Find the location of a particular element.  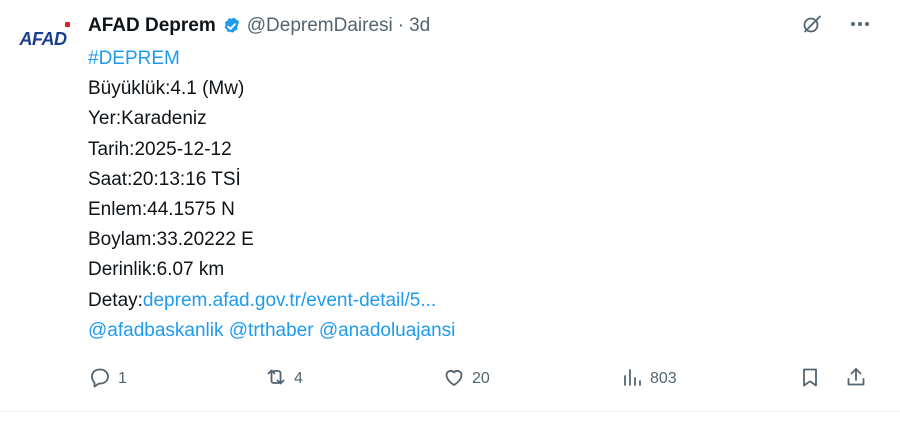

tweet-header: AFAD Deprem @DepremDairesi · 3d is located at coordinates (259, 26).